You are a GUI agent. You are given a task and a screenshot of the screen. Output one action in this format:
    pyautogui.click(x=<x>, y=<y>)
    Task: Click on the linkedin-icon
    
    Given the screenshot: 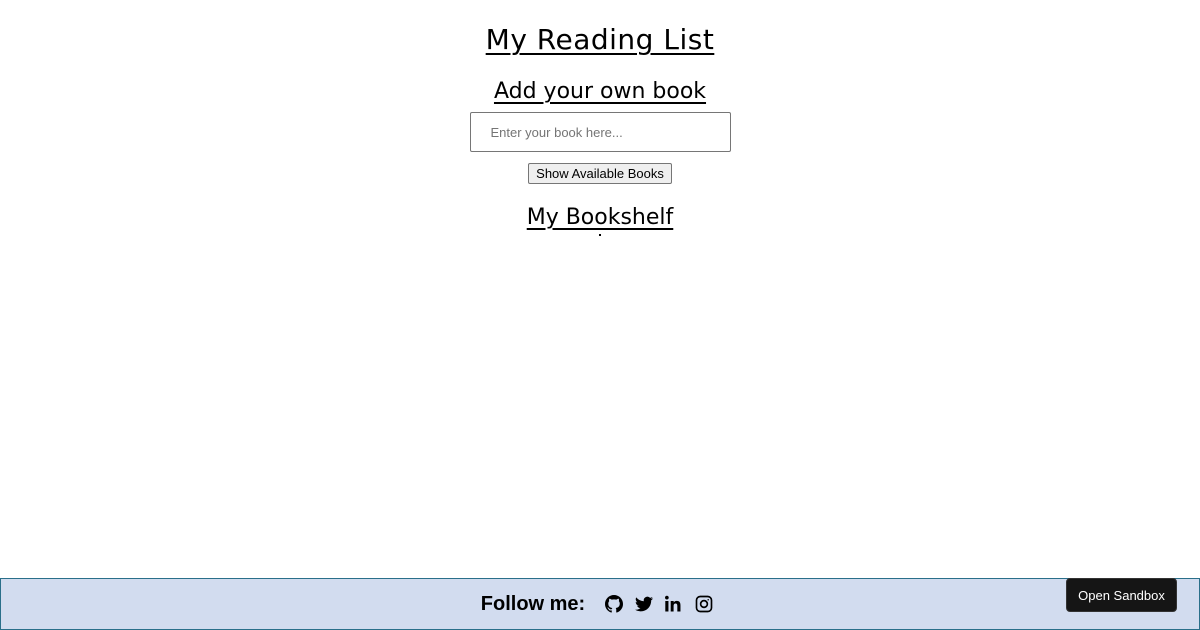 What is the action you would take?
    pyautogui.click(x=673, y=603)
    